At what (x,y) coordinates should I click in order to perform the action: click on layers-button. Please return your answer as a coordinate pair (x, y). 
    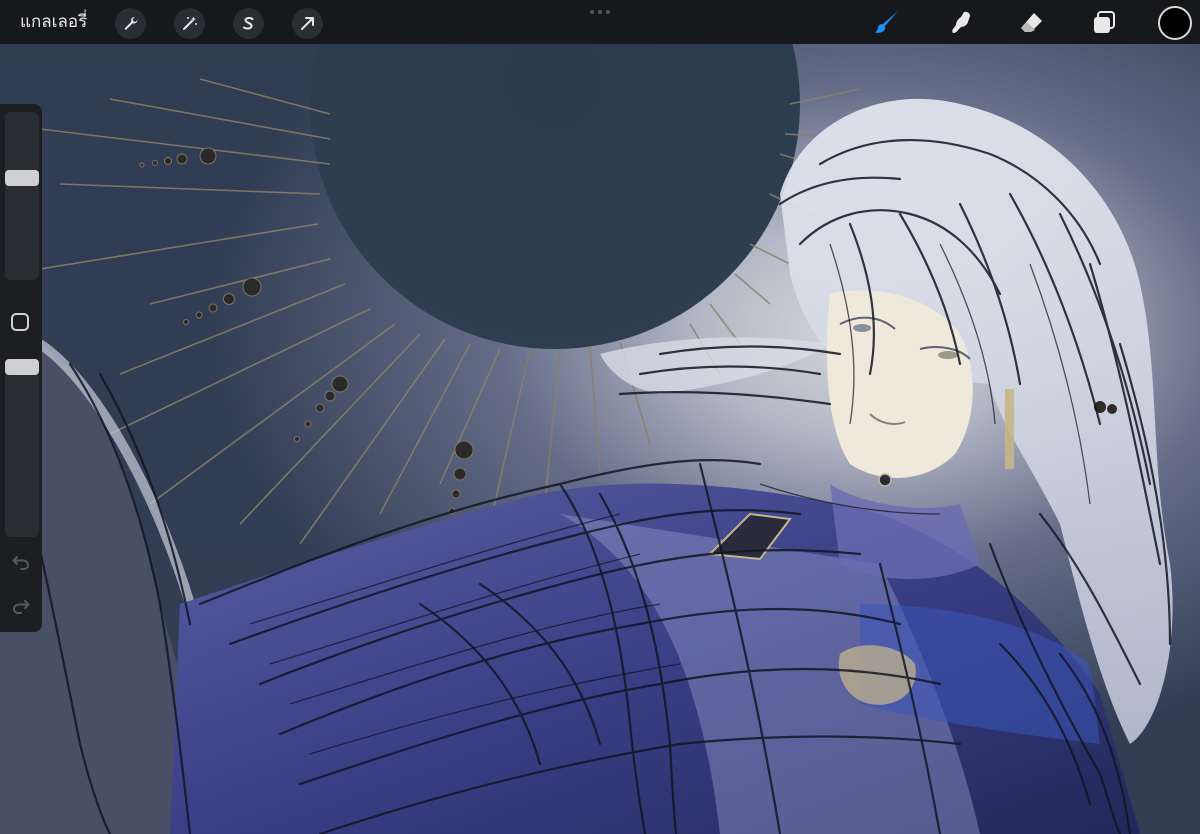
    Looking at the image, I should click on (1104, 23).